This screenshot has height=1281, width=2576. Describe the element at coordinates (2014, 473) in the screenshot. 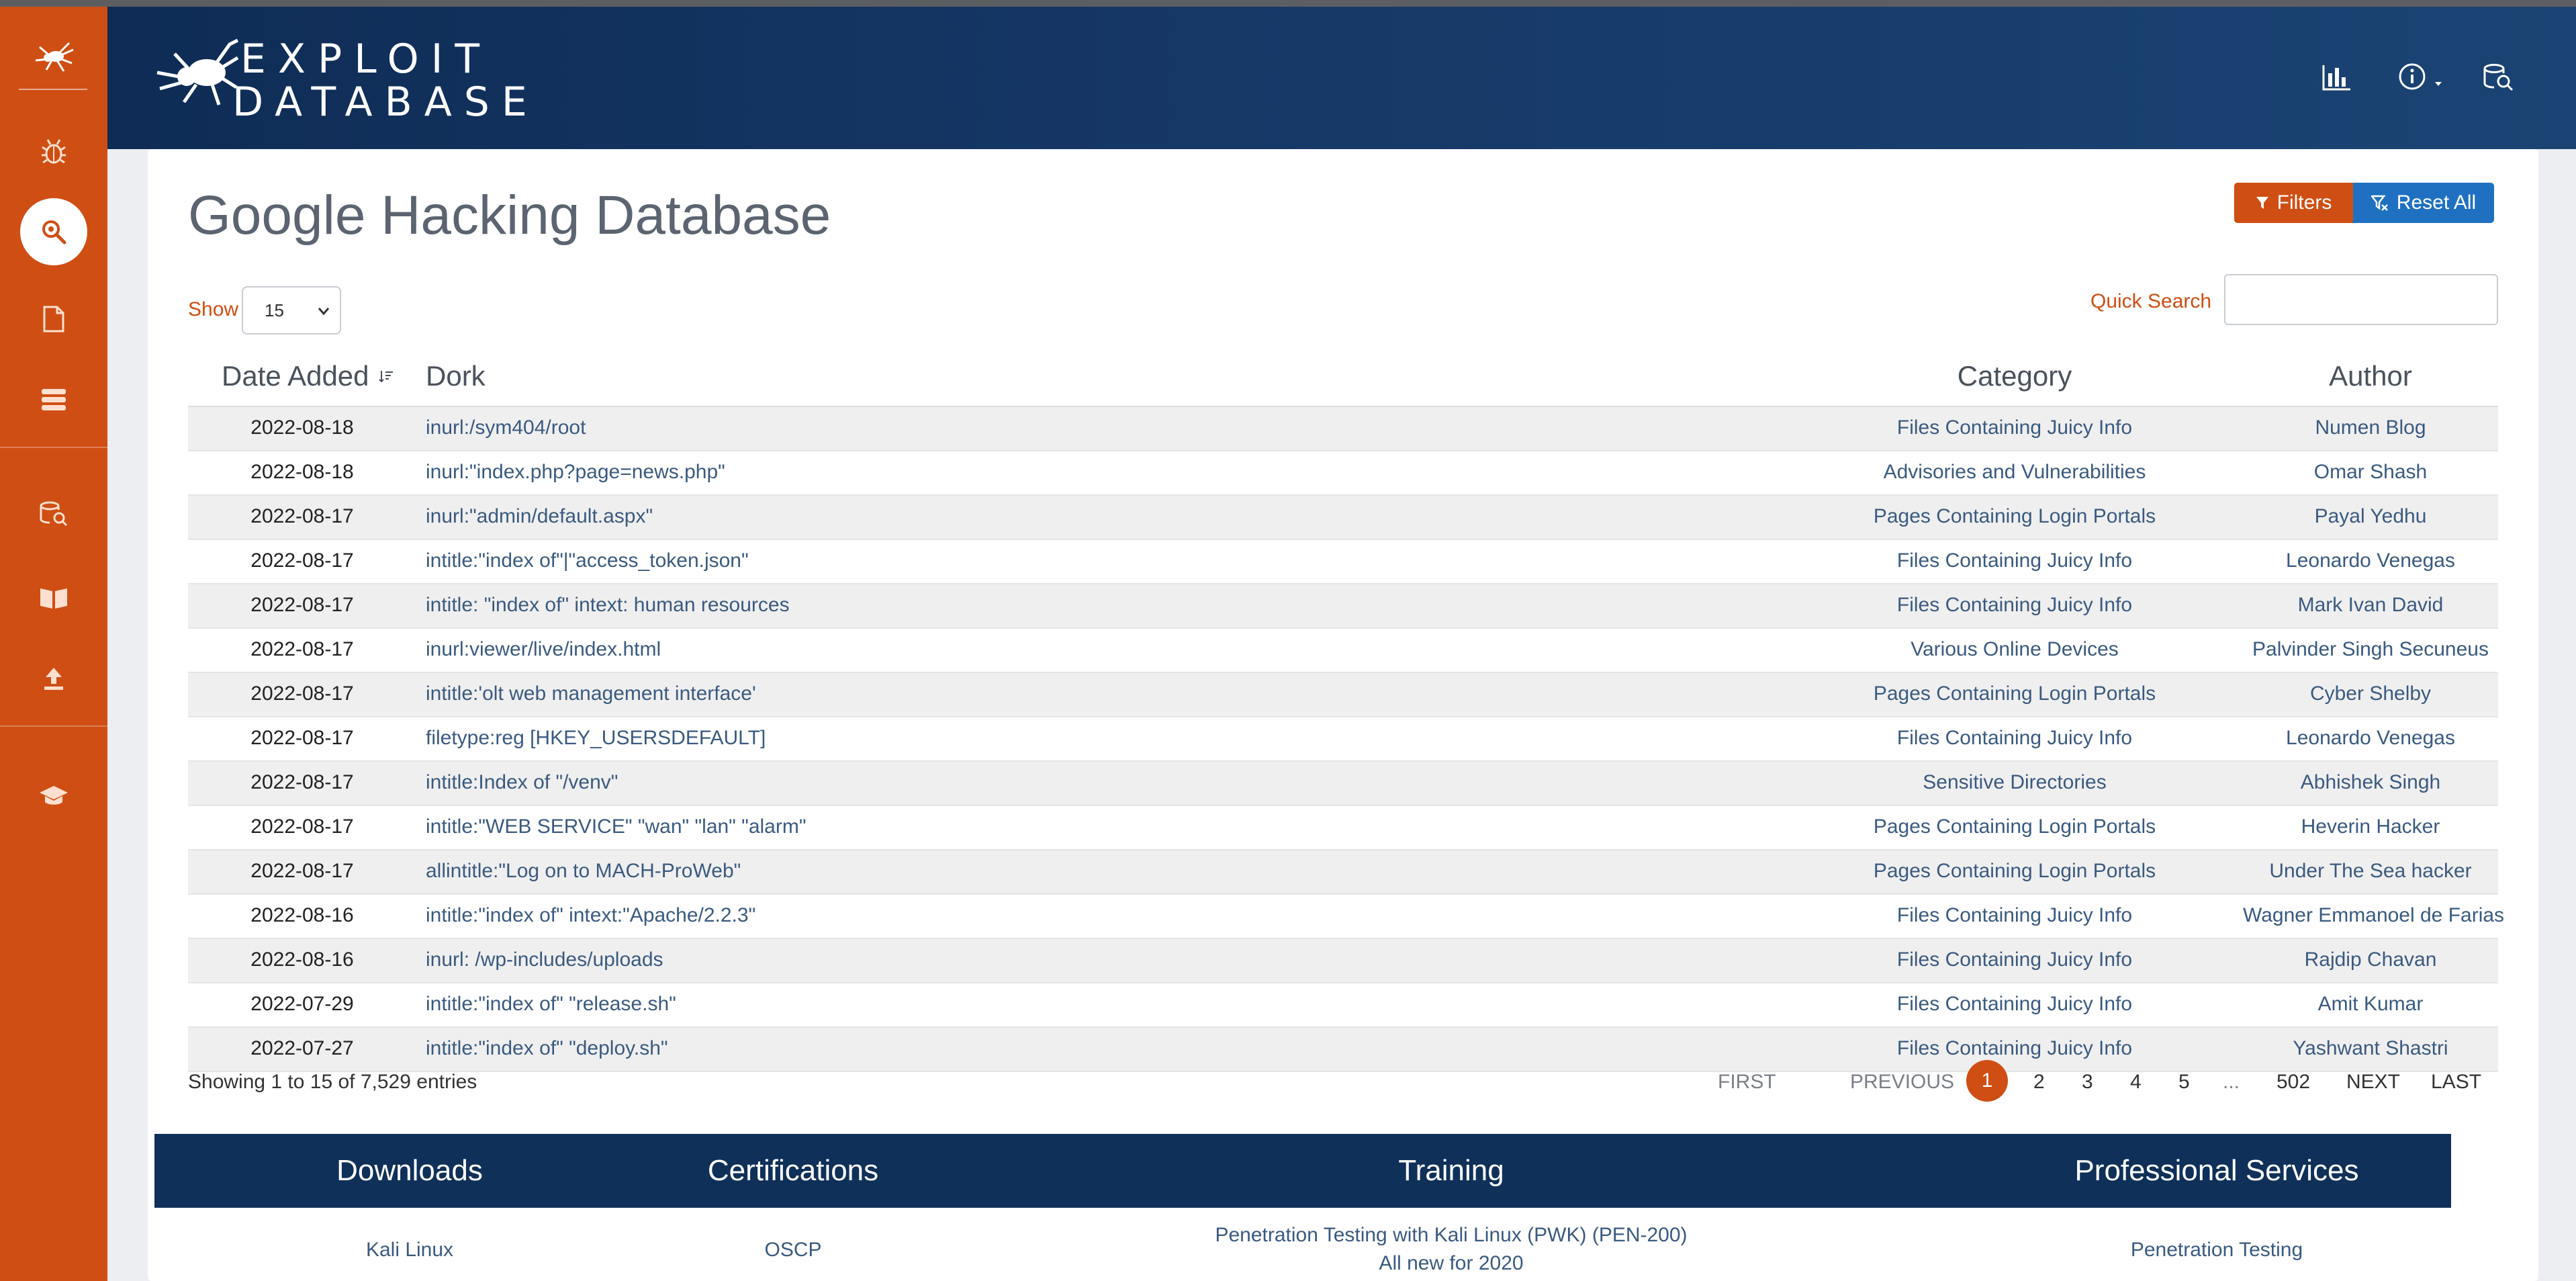

I see `cell-category-link: Advisories and Vulnerabilities` at that location.